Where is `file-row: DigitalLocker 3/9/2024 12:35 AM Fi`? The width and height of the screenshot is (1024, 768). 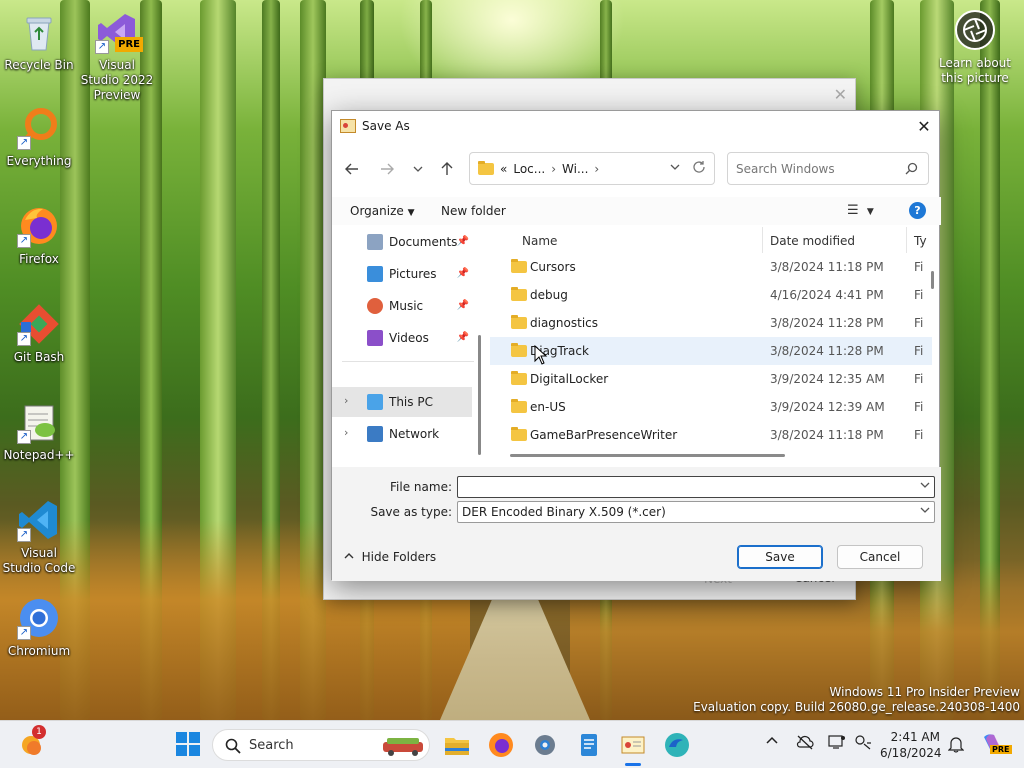 file-row: DigitalLocker 3/9/2024 12:35 AM Fi is located at coordinates (711, 379).